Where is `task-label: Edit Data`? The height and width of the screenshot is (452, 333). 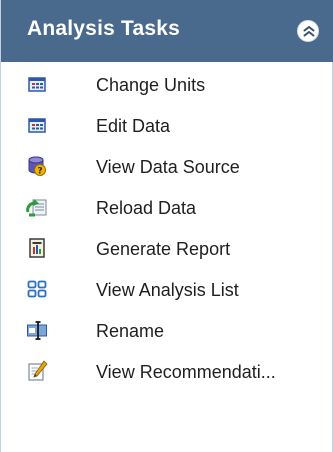
task-label: Edit Data is located at coordinates (133, 126).